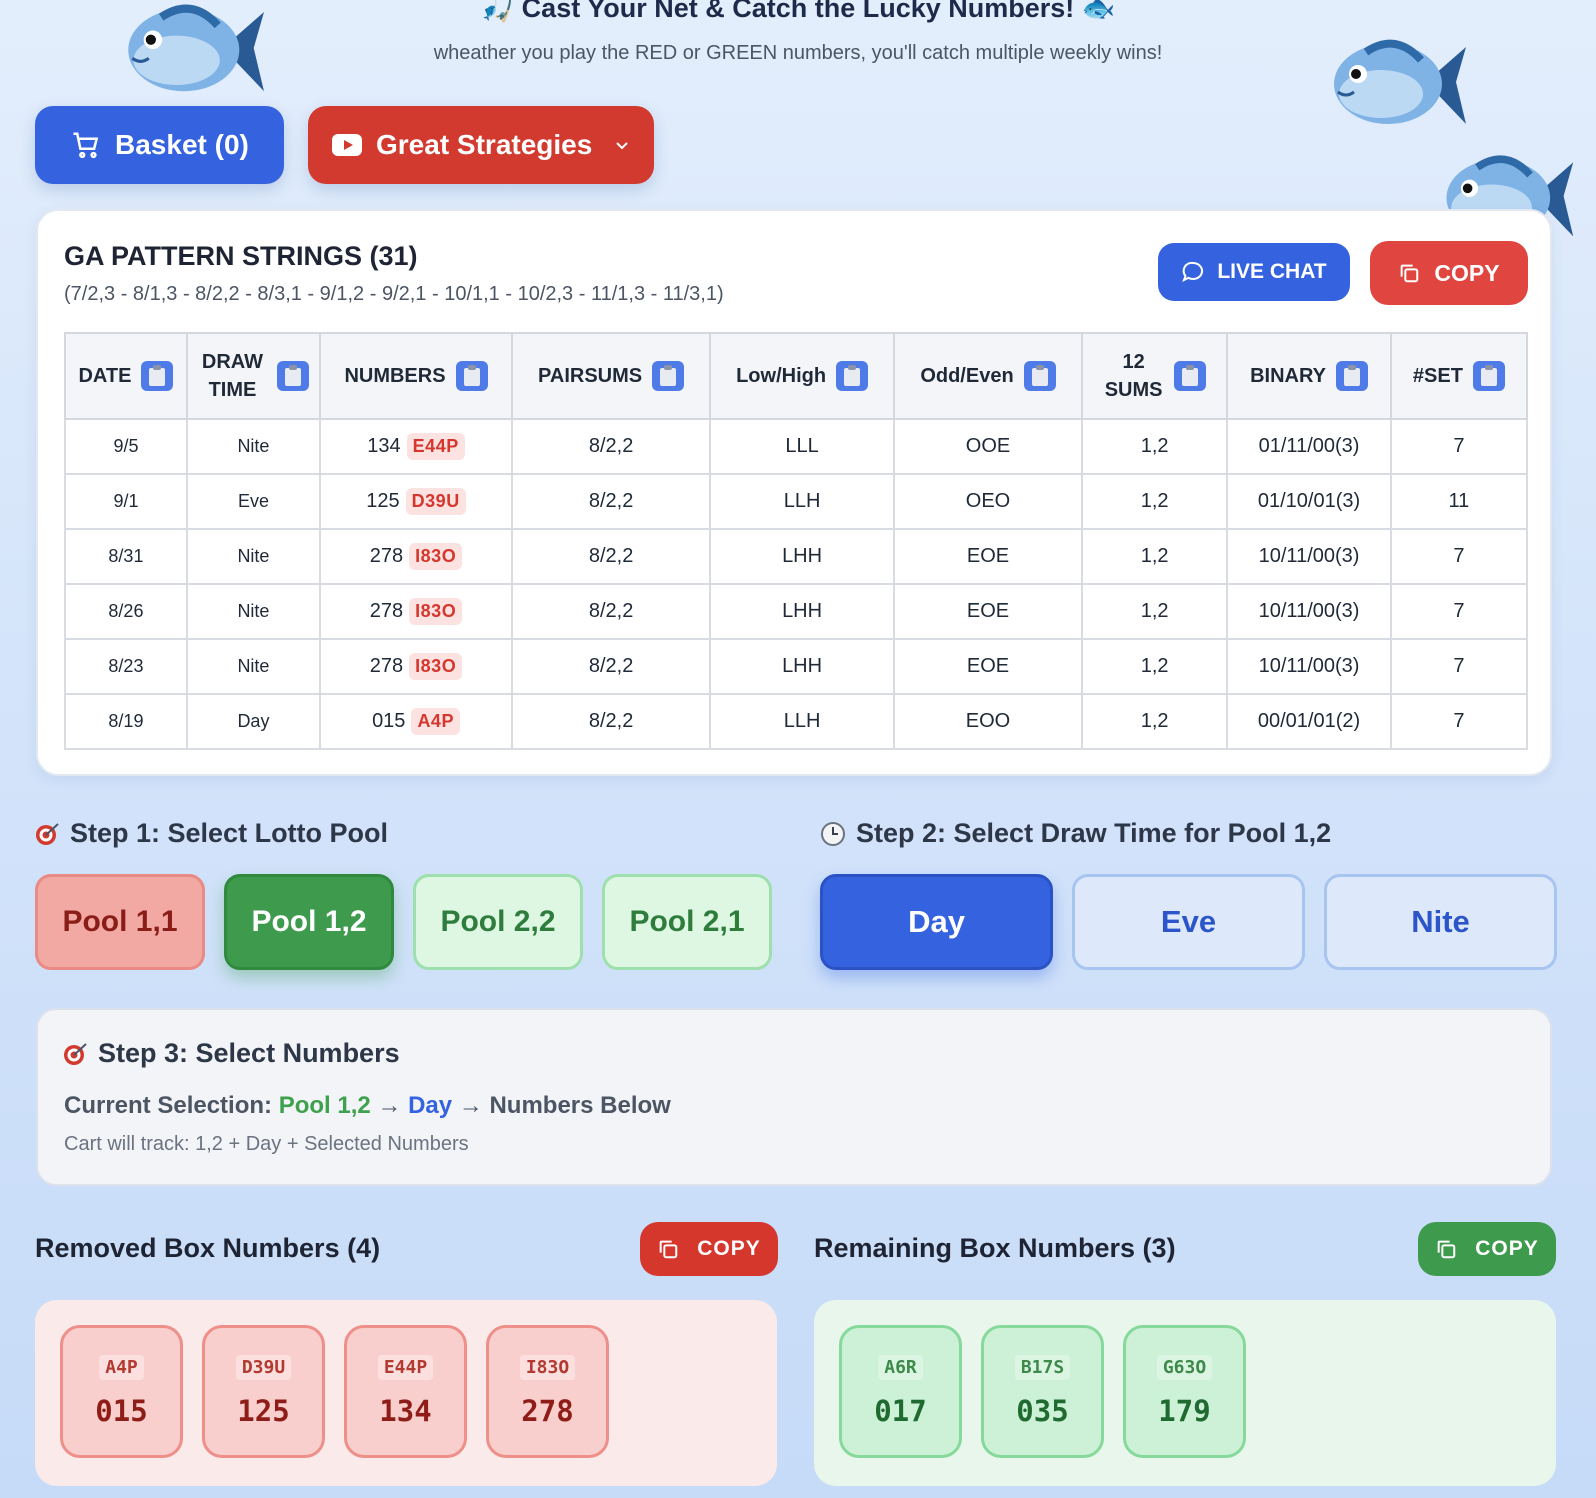  What do you see at coordinates (1075, 833) in the screenshot?
I see `step2-title: Step 2: Select Draw Time for Pool 1,2` at bounding box center [1075, 833].